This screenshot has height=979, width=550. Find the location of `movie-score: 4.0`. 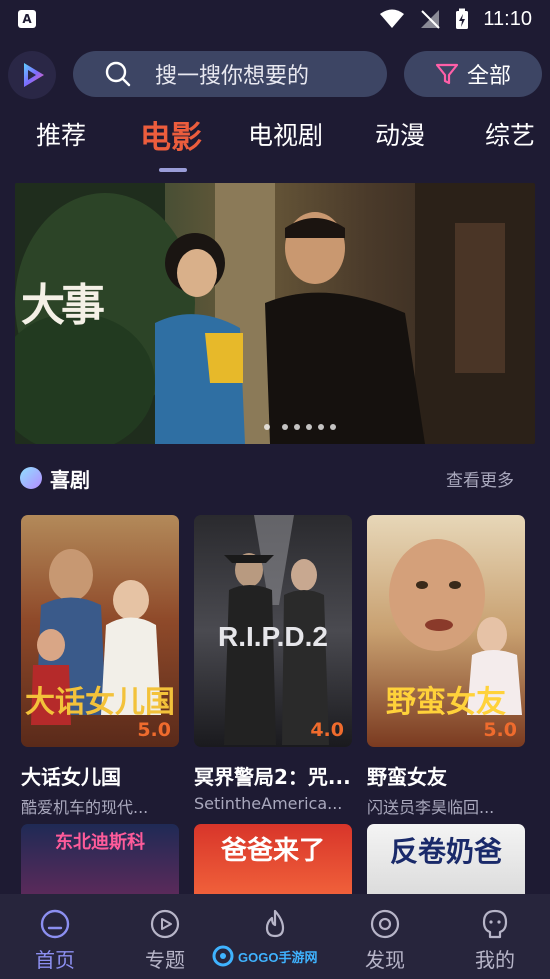

movie-score: 4.0 is located at coordinates (327, 730).